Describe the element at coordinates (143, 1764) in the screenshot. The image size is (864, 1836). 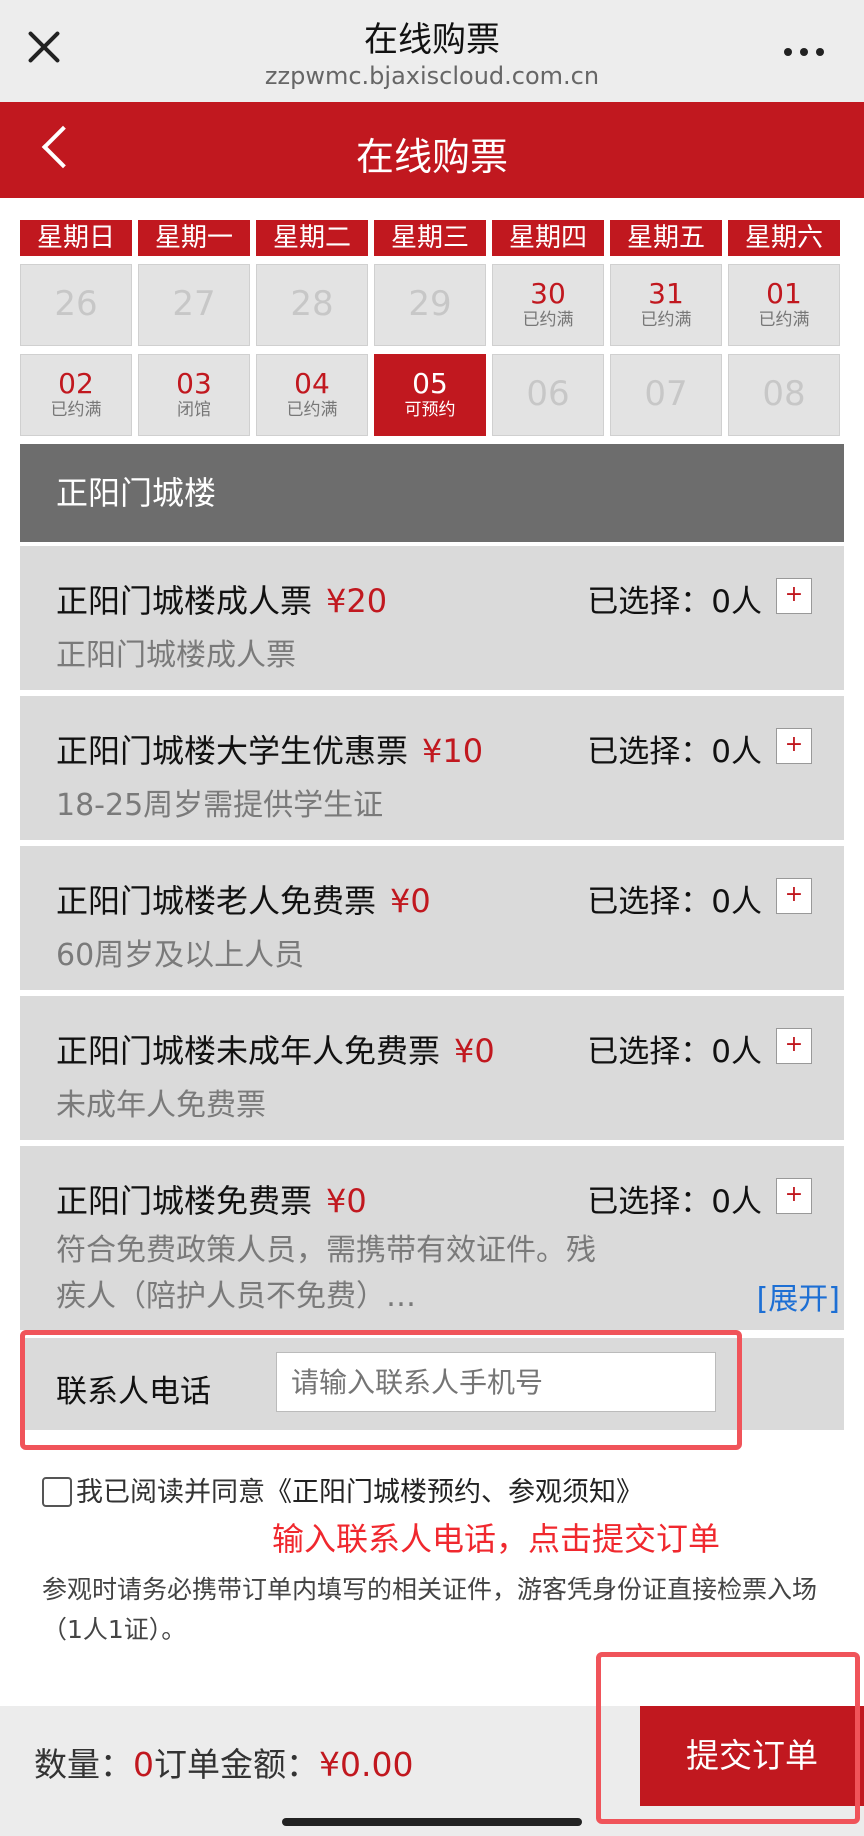
I see `qty-value: 0` at that location.